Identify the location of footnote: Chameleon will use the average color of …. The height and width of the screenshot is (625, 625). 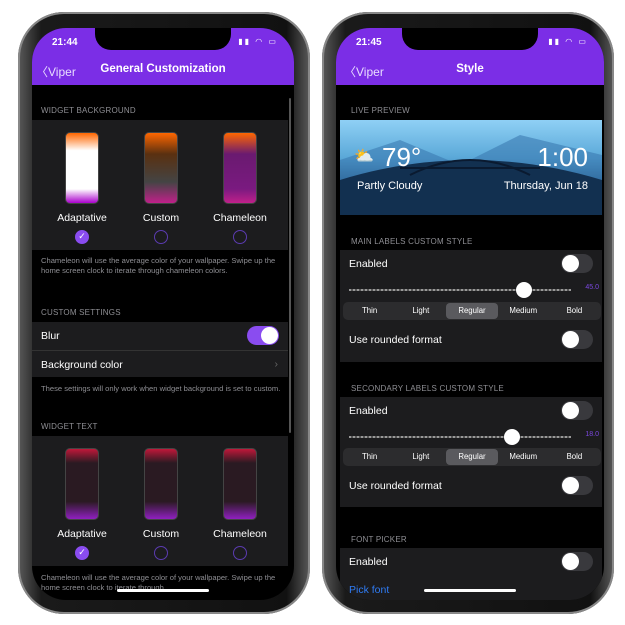
(158, 265).